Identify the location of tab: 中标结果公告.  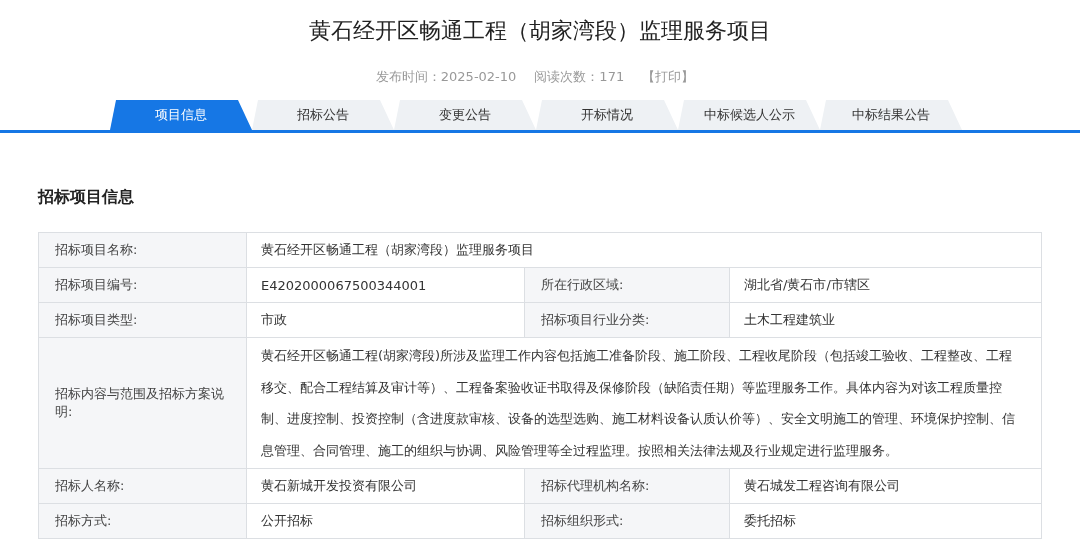
(891, 115).